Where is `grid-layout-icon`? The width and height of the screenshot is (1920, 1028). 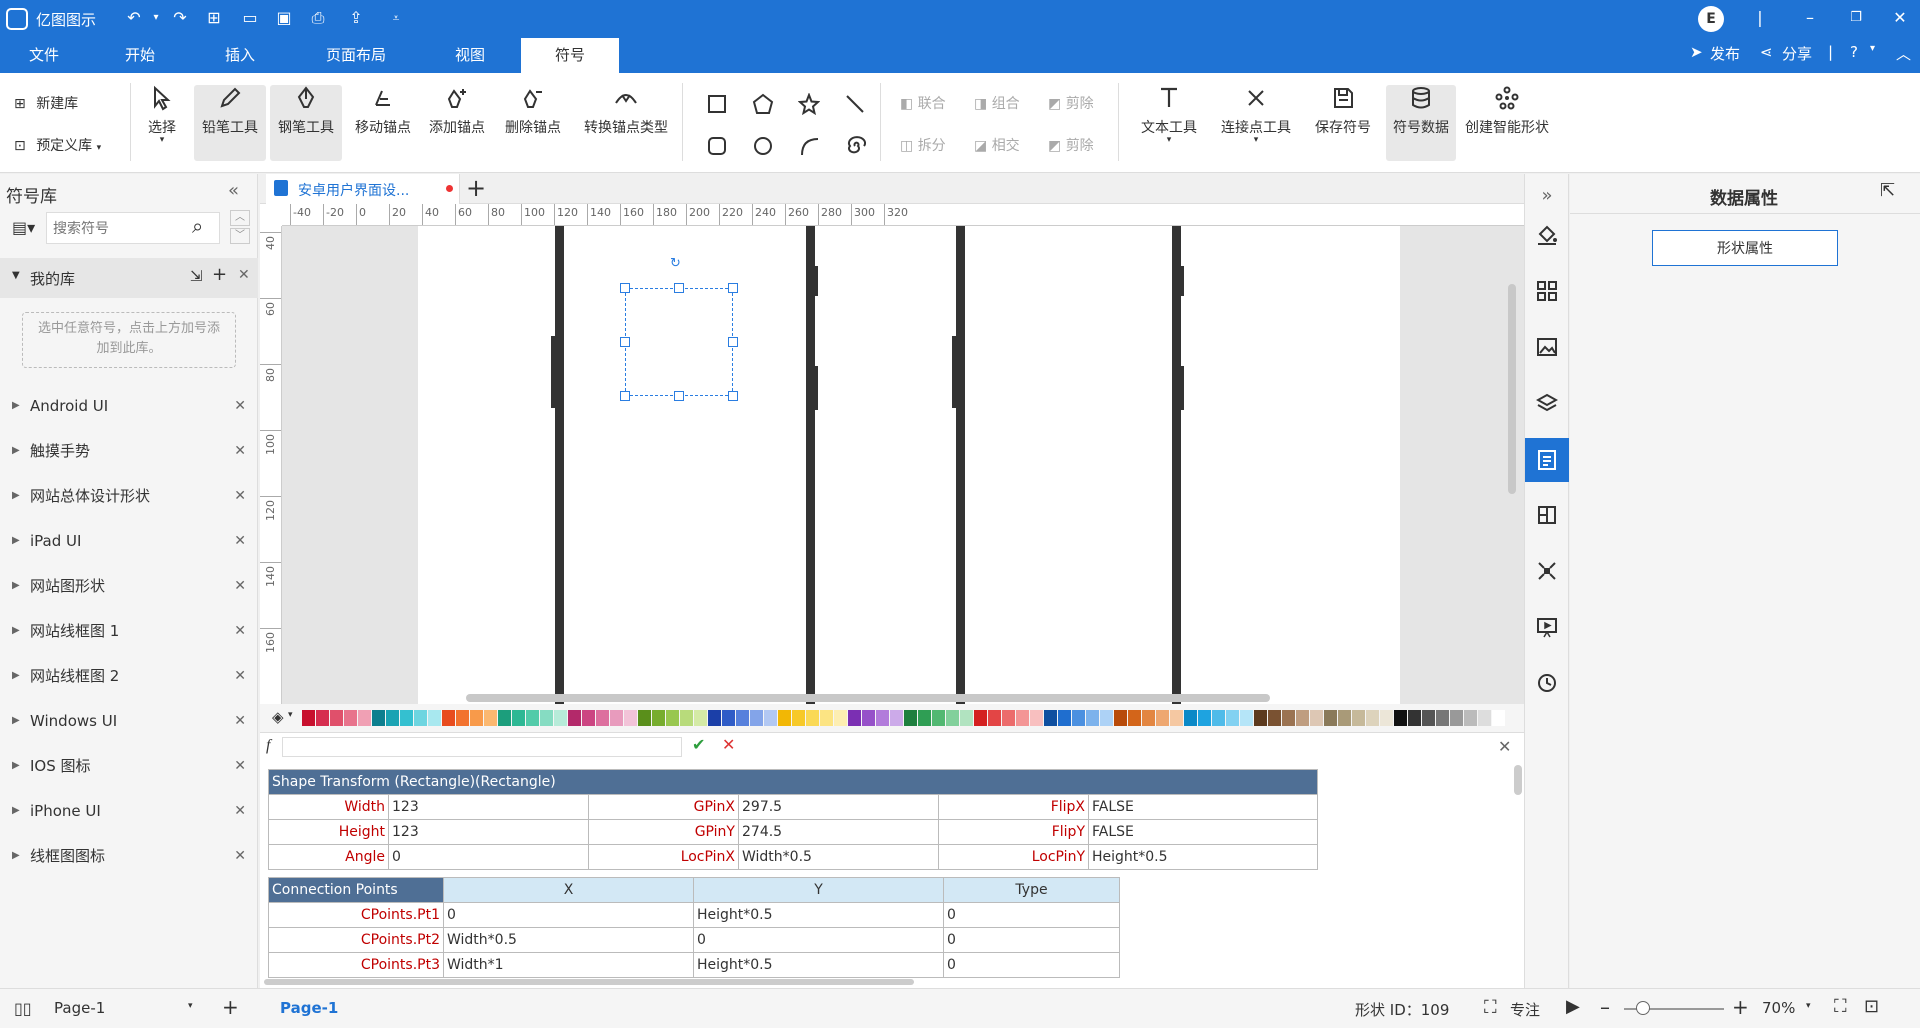
grid-layout-icon is located at coordinates (1547, 291).